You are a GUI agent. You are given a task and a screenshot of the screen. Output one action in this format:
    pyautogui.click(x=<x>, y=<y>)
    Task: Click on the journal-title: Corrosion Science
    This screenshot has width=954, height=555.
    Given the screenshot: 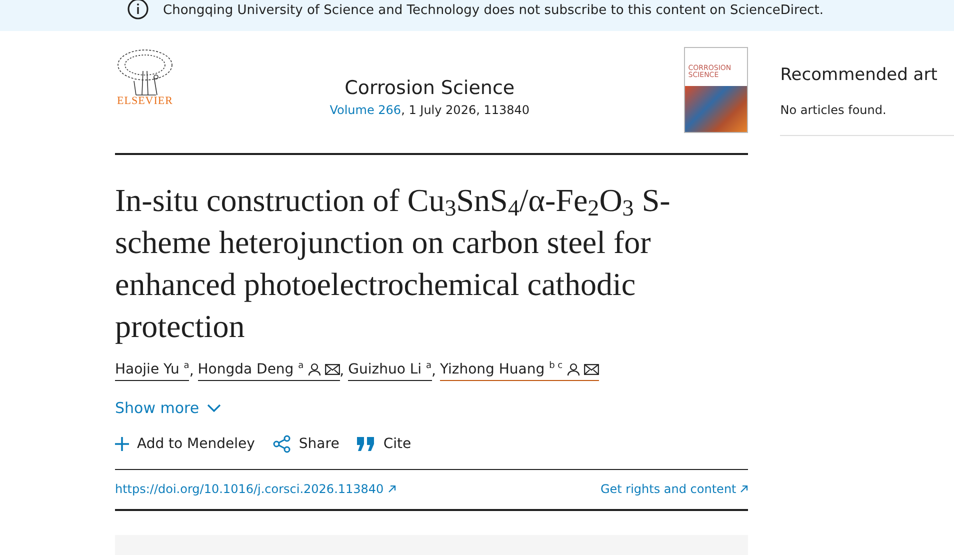 What is the action you would take?
    pyautogui.click(x=429, y=88)
    